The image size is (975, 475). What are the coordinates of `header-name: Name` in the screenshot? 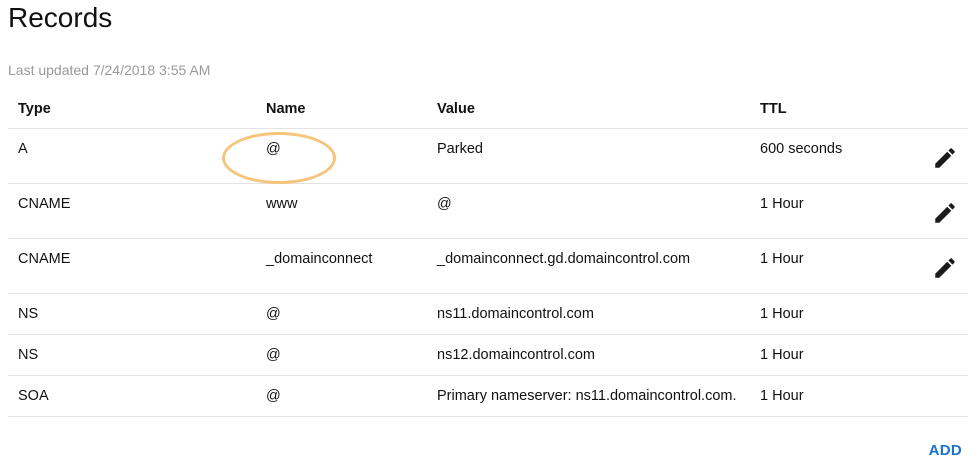 It's located at (341, 109).